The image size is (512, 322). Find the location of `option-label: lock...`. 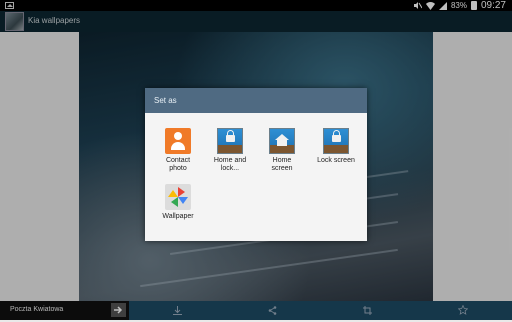

option-label: lock... is located at coordinates (230, 168).